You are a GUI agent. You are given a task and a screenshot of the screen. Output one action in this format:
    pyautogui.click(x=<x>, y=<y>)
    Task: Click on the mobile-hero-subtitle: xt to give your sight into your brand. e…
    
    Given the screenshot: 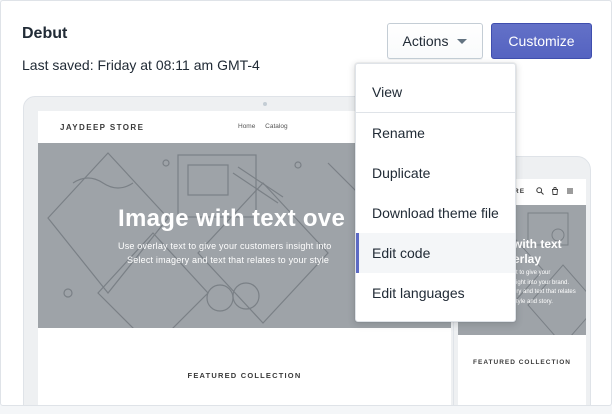 What is the action you would take?
    pyautogui.click(x=544, y=287)
    